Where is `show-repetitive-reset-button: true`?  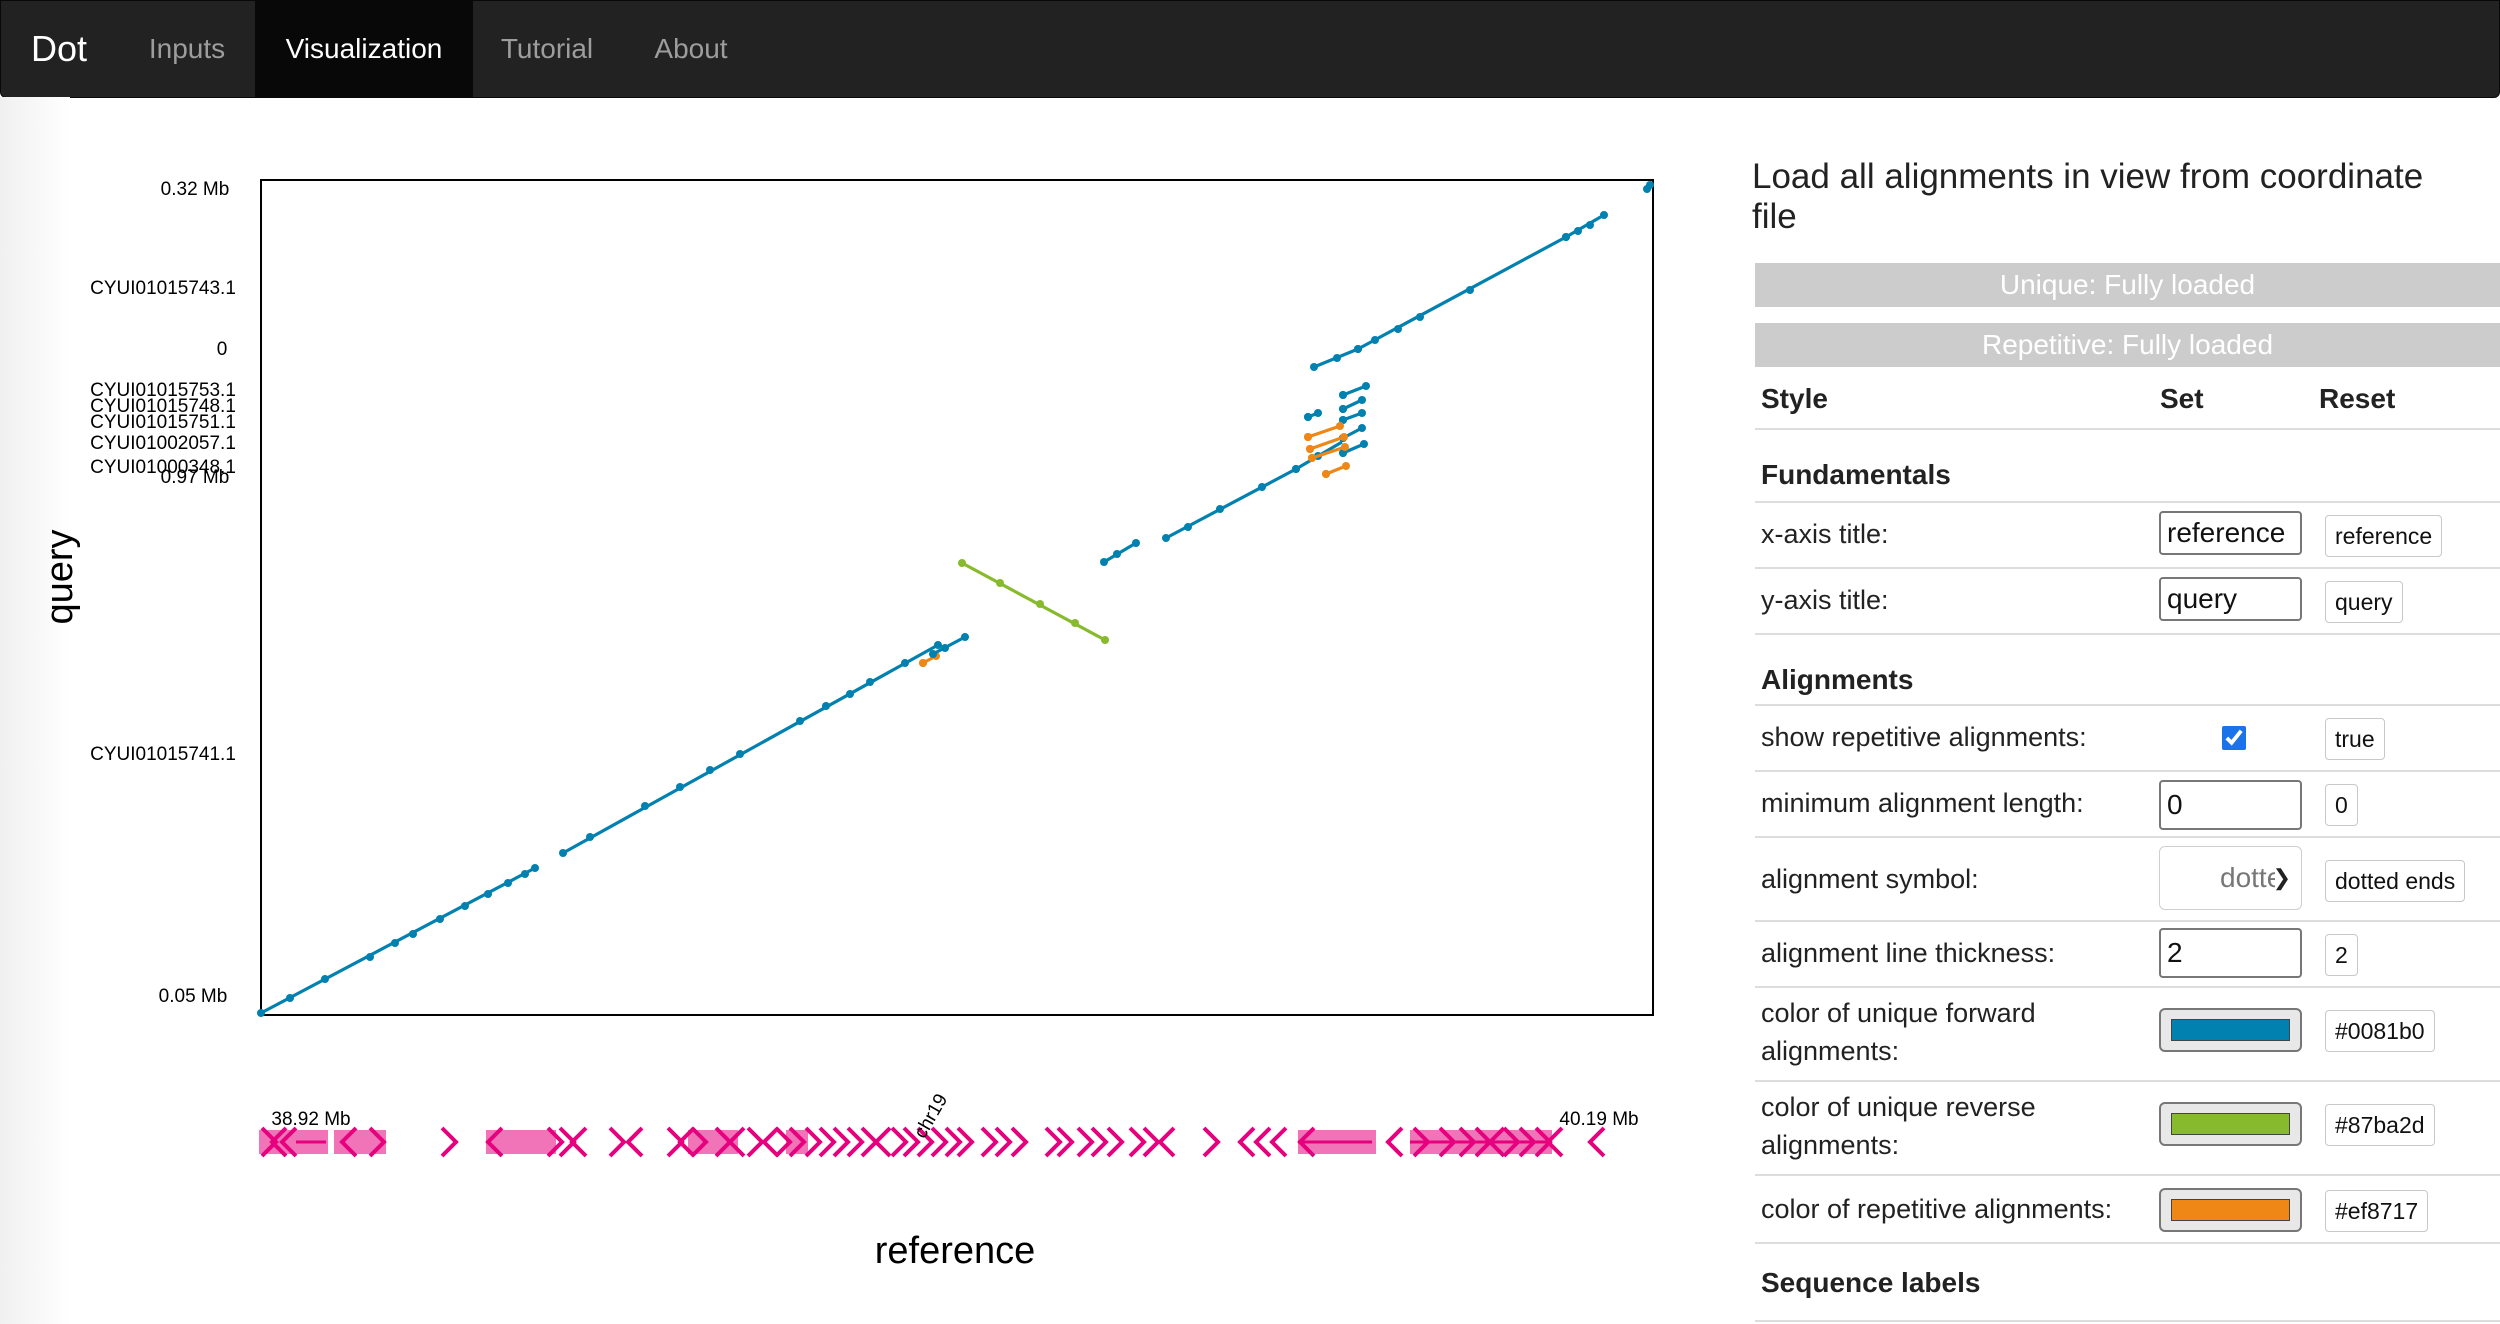 show-repetitive-reset-button: true is located at coordinates (2355, 739).